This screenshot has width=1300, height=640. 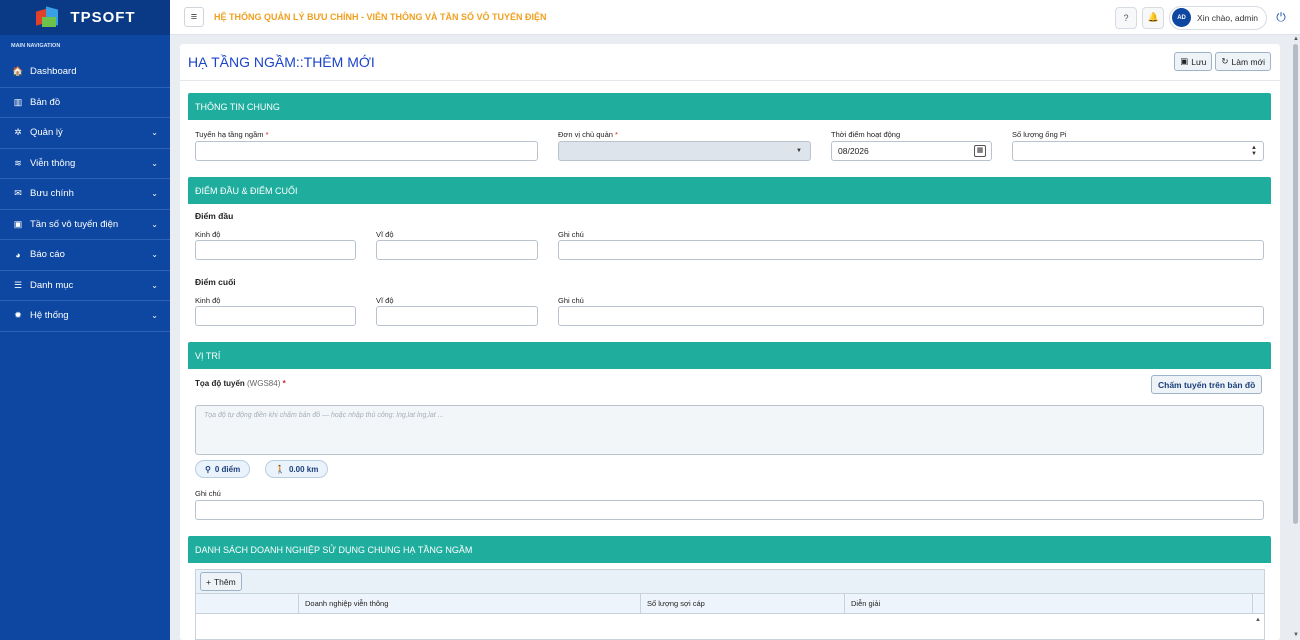 What do you see at coordinates (911, 151) in the screenshot?
I see `time-input: 08/2026 ▦` at bounding box center [911, 151].